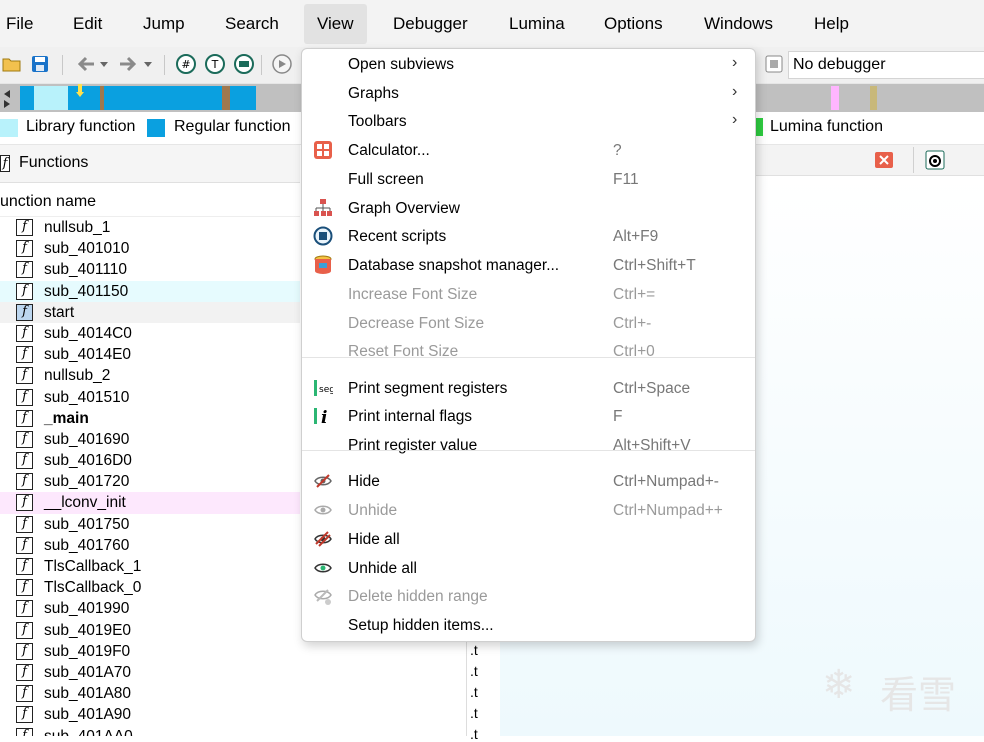  What do you see at coordinates (528, 539) in the screenshot?
I see `menu-item-hide-all: Hide all` at bounding box center [528, 539].